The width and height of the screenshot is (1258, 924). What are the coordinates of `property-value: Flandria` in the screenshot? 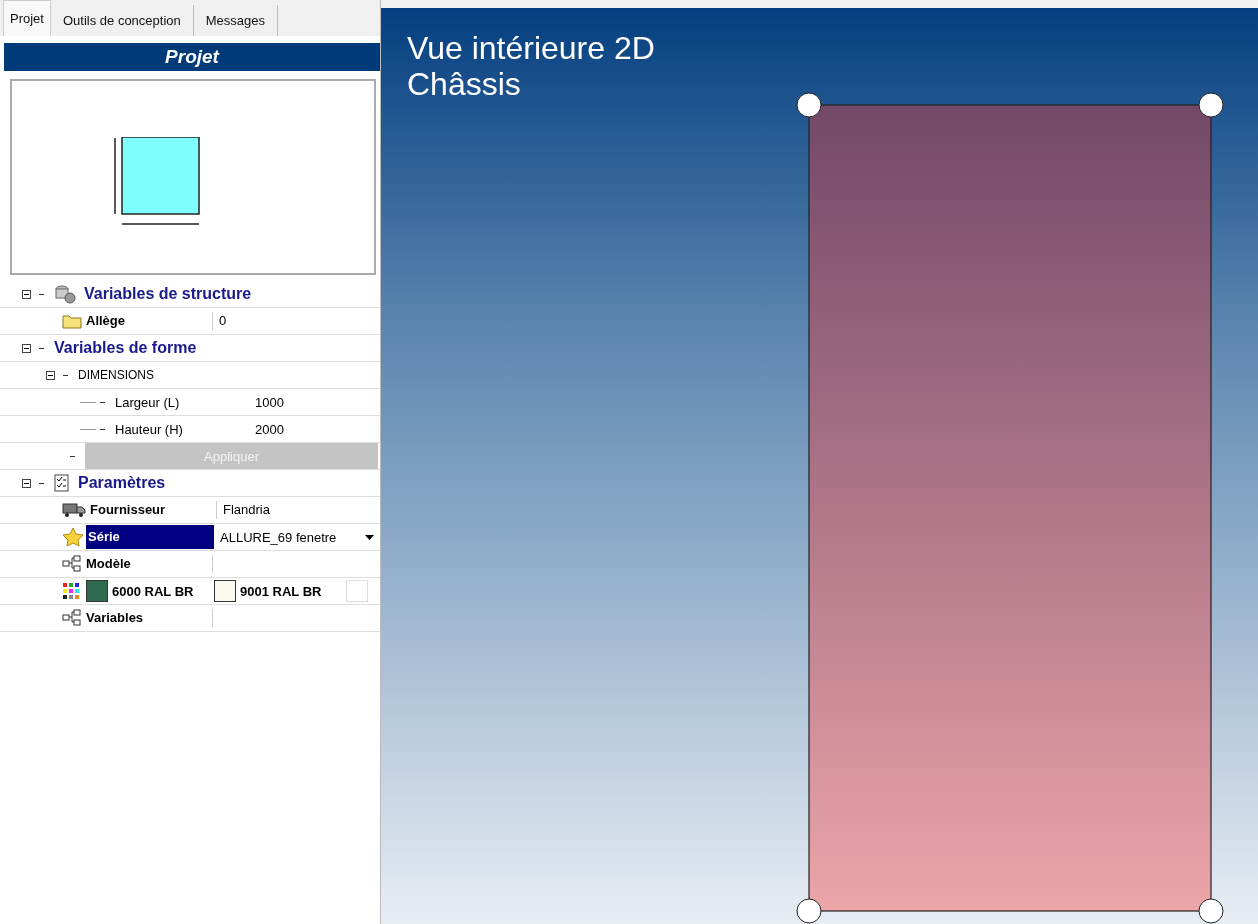 It's located at (243, 510).